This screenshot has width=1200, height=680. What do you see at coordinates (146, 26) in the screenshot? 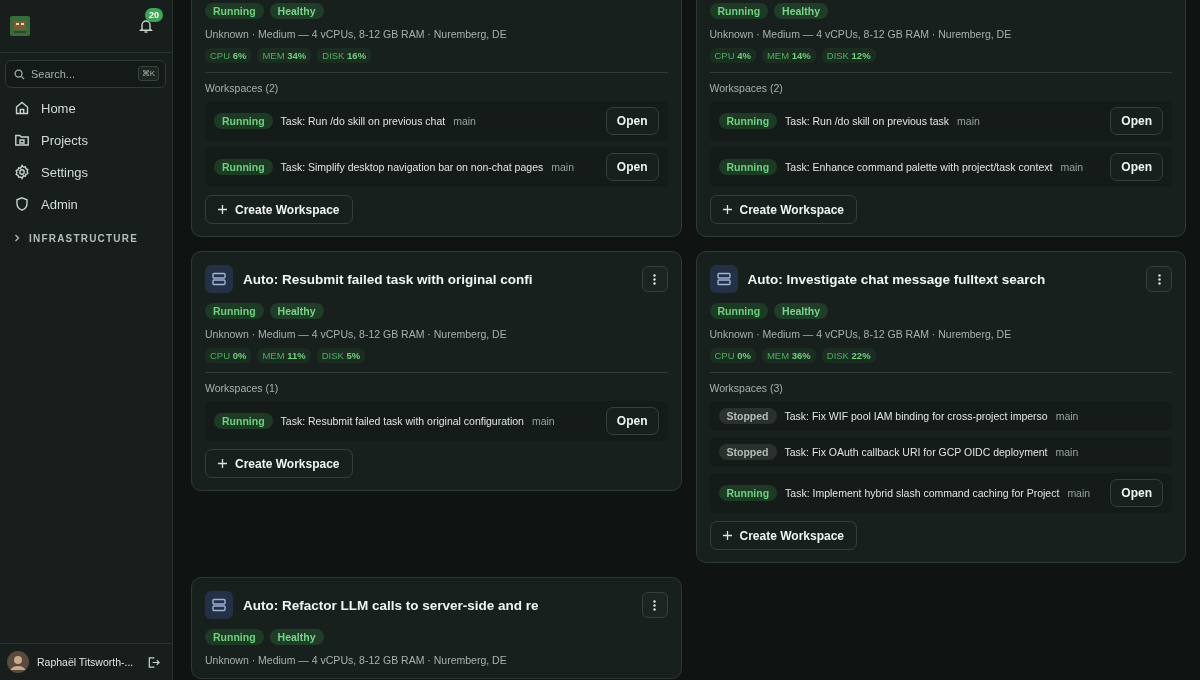
I see `bell-icon` at bounding box center [146, 26].